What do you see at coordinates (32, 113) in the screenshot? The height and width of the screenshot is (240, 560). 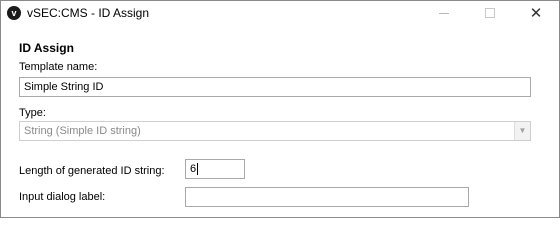 I see `type-label: Type:` at bounding box center [32, 113].